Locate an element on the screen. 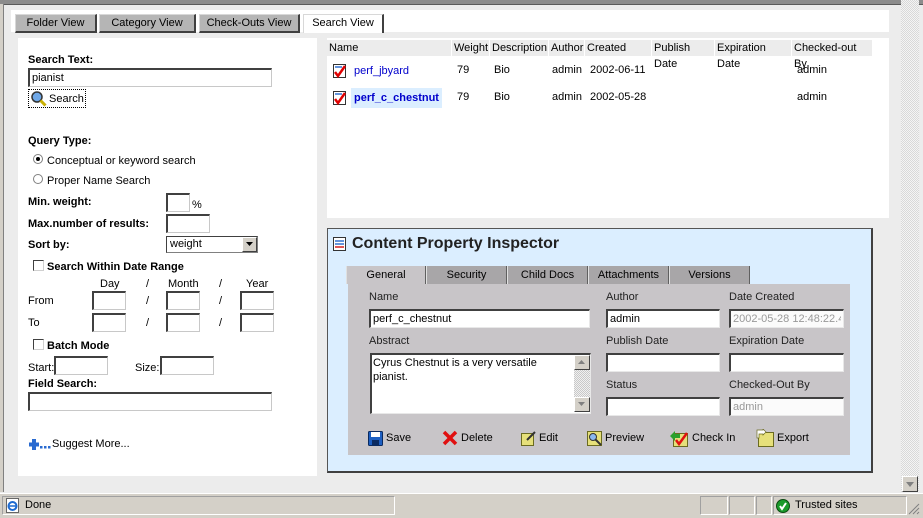 This screenshot has height=518, width=923. tab-category-view: Category View is located at coordinates (147, 23).